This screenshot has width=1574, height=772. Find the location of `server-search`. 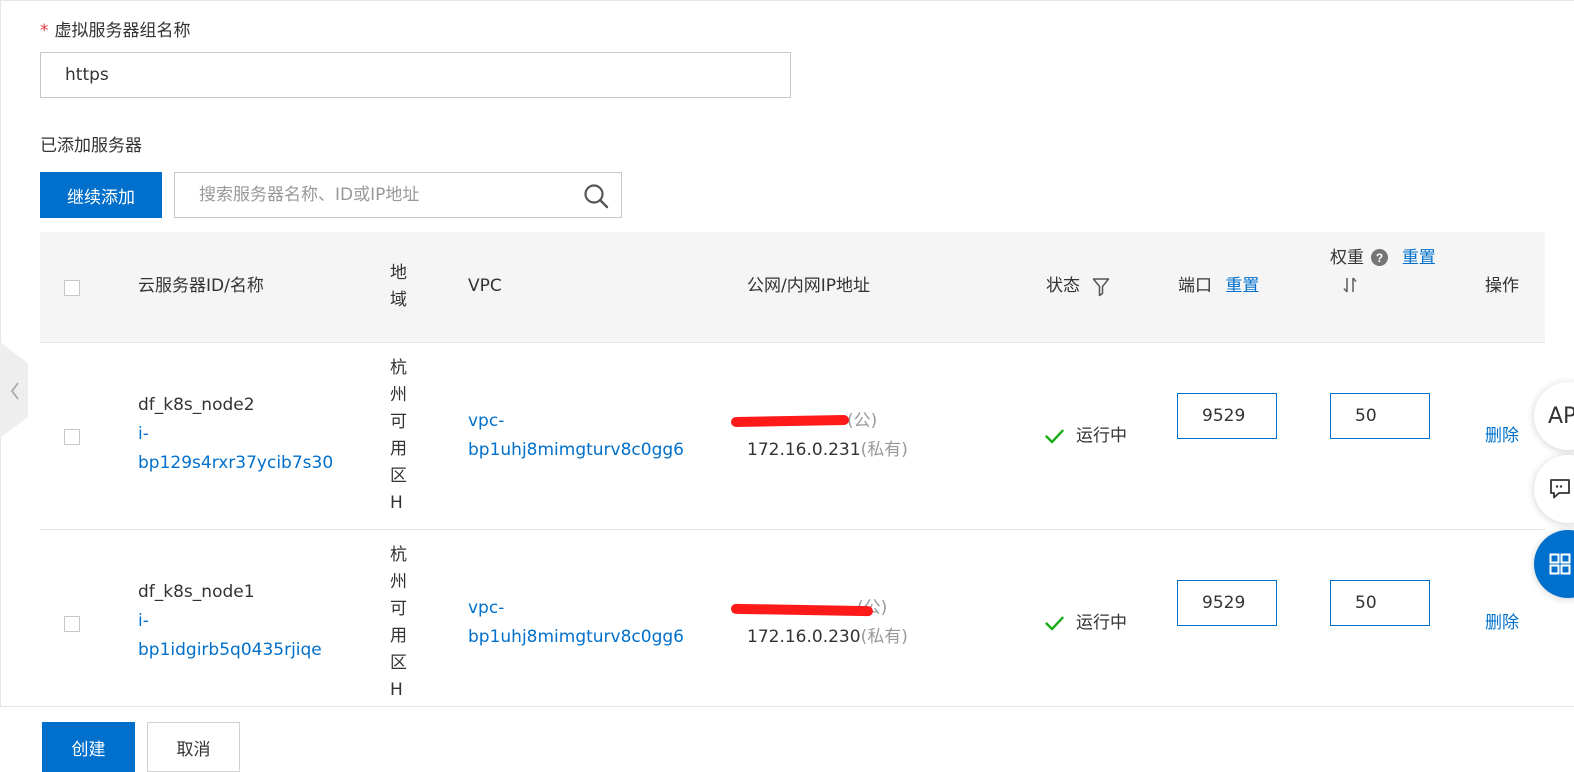

server-search is located at coordinates (398, 195).